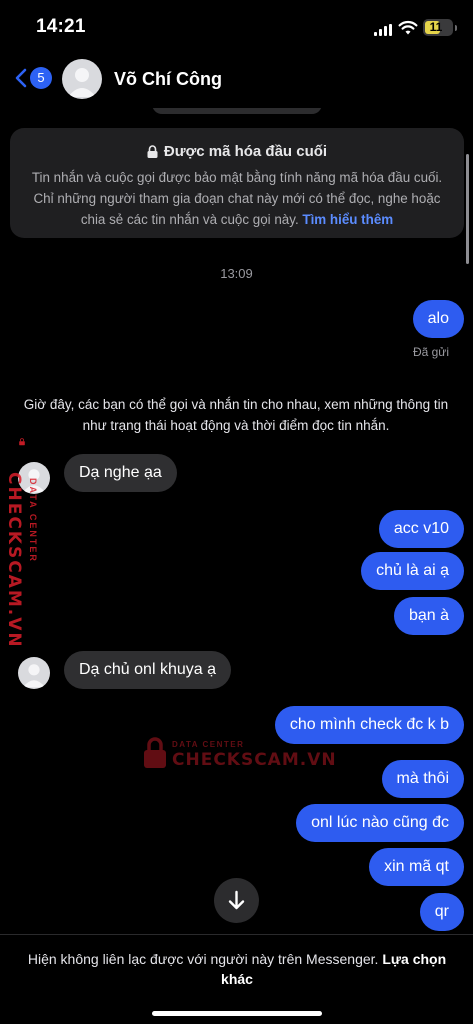  I want to click on incoming-message: Dạ chủ onl khuya ạ, so click(147, 670).